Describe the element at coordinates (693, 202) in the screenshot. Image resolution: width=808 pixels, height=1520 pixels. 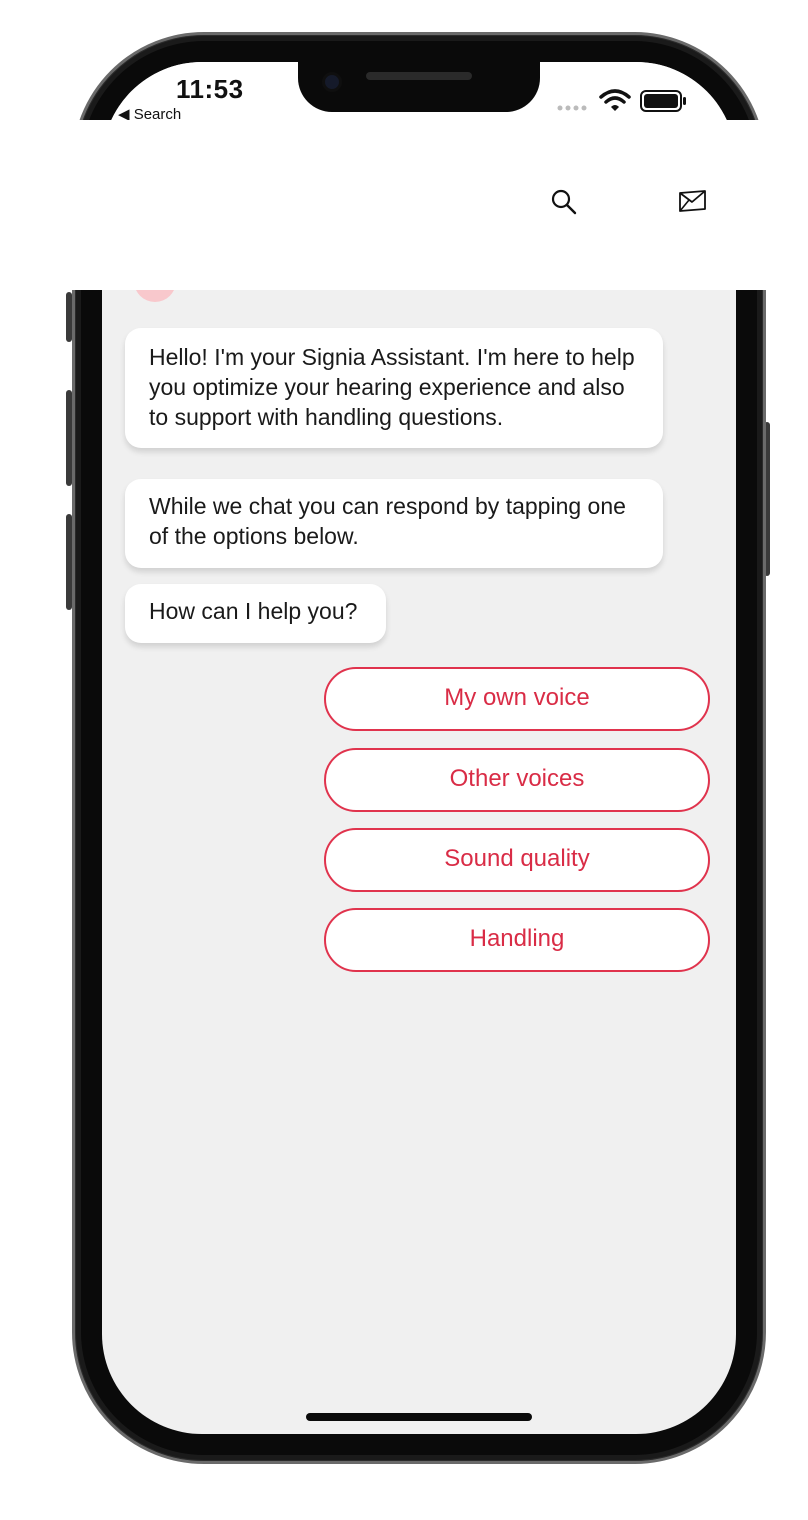
I see `mail-icon` at that location.